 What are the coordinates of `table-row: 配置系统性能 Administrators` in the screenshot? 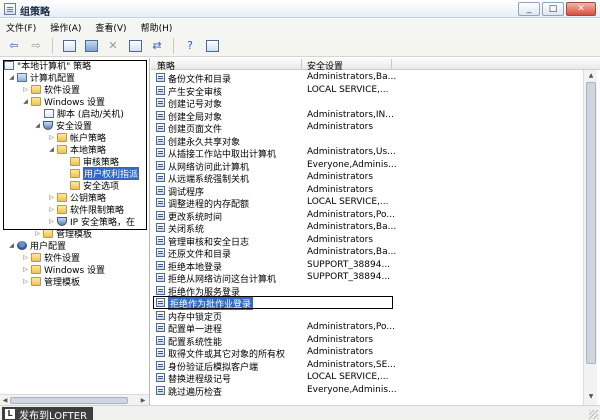 It's located at (366, 341).